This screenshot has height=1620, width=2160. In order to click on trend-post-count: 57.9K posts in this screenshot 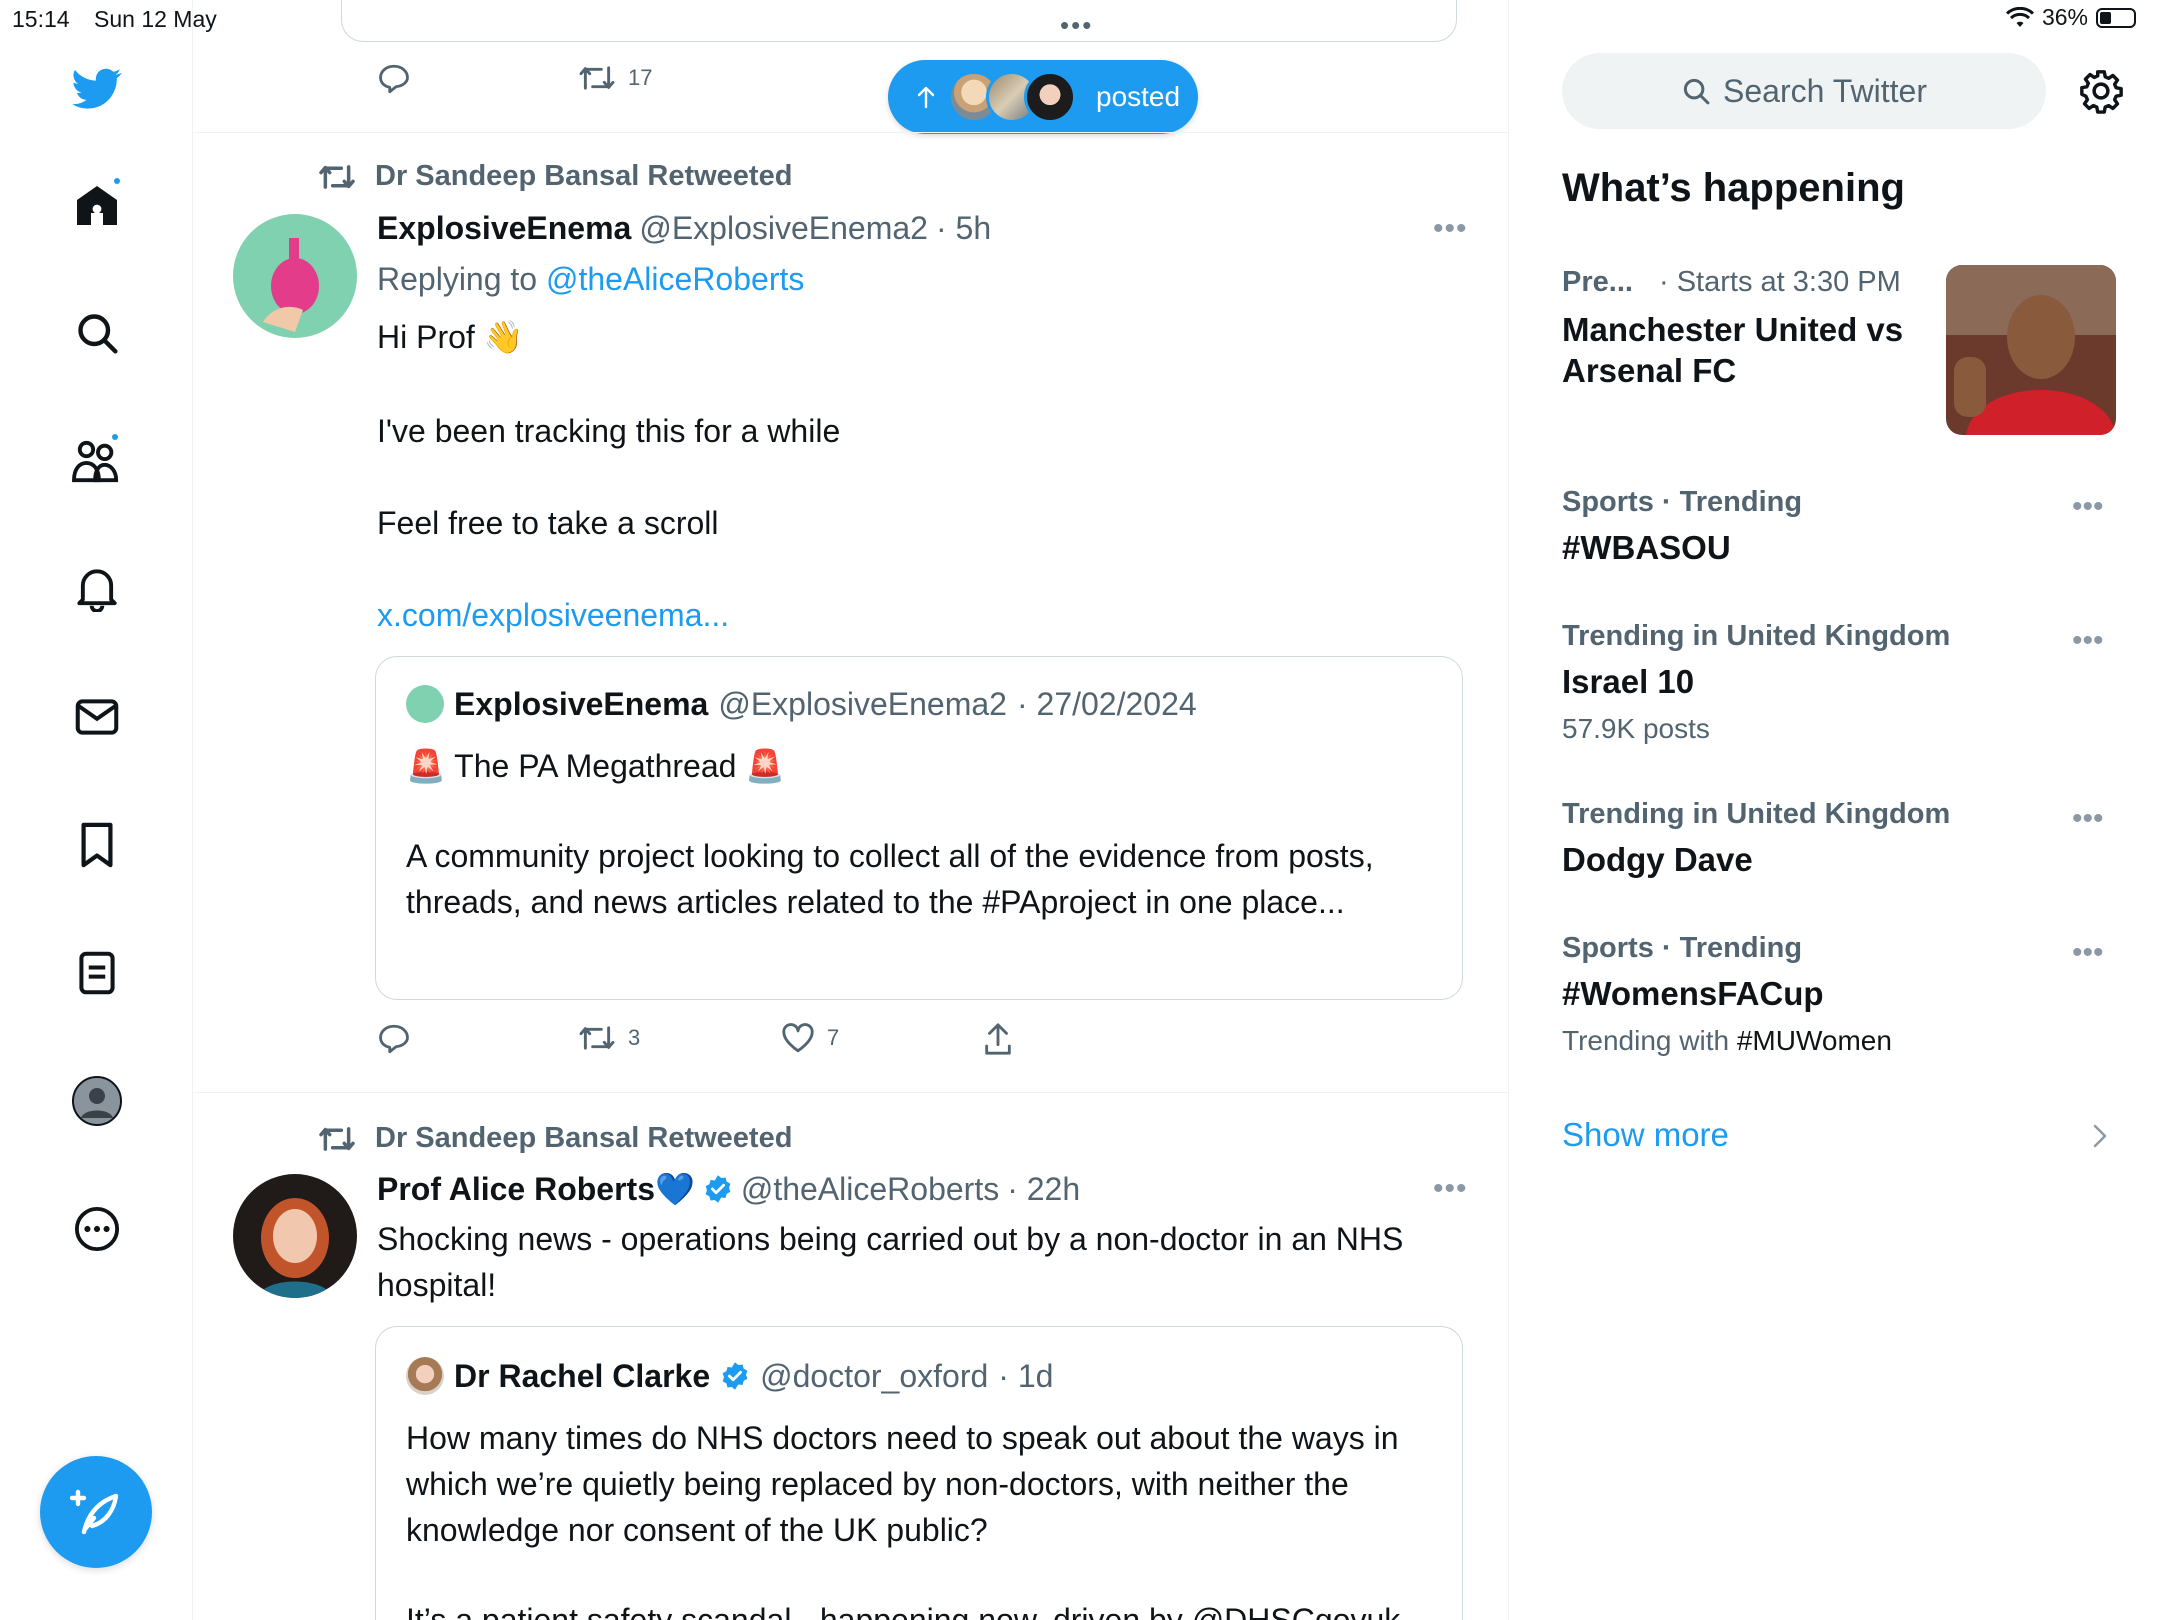, I will do `click(1636, 728)`.